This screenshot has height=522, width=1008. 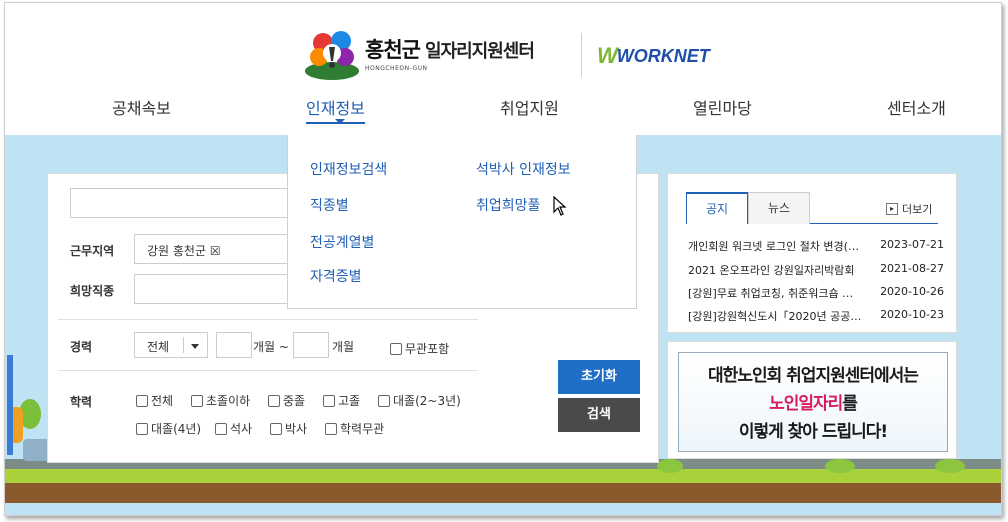 I want to click on notice-date: 2021-08-27, so click(x=912, y=268).